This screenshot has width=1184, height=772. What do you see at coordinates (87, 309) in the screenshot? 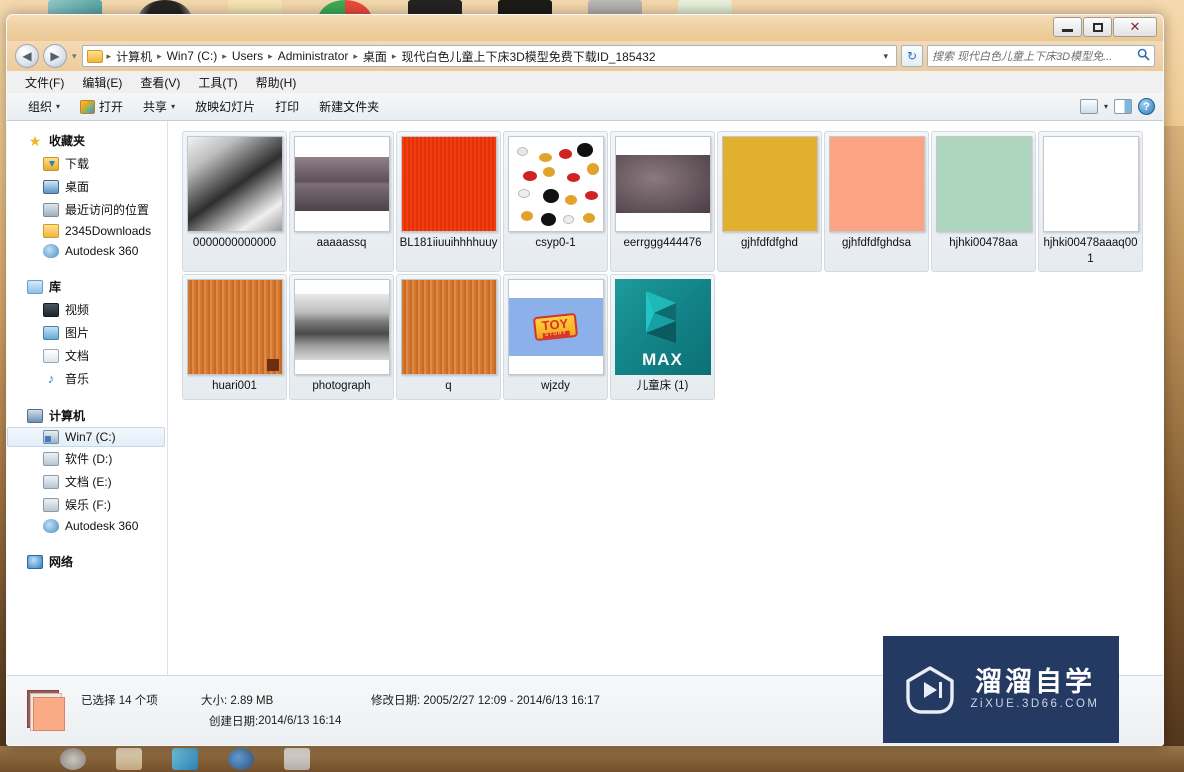
I see `sidebar-item-videos: 视频` at bounding box center [87, 309].